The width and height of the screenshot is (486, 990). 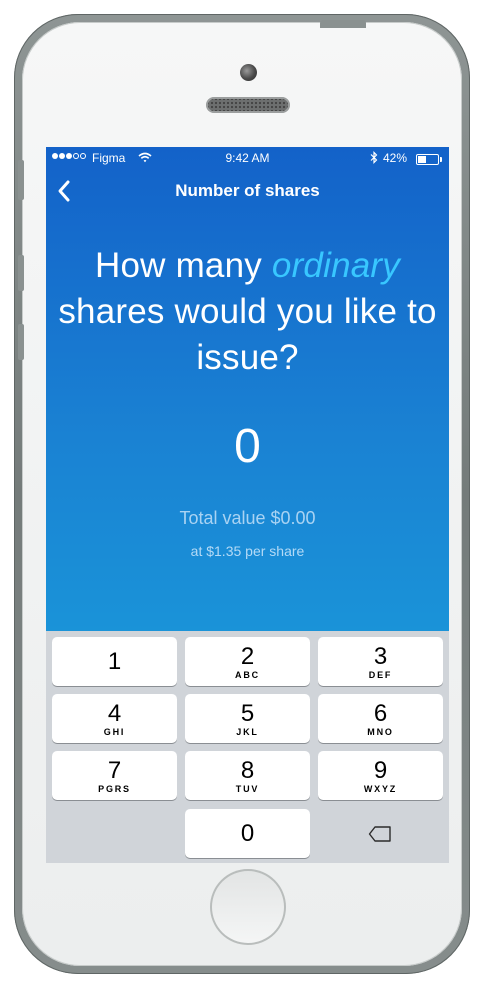 What do you see at coordinates (248, 907) in the screenshot?
I see `home-button` at bounding box center [248, 907].